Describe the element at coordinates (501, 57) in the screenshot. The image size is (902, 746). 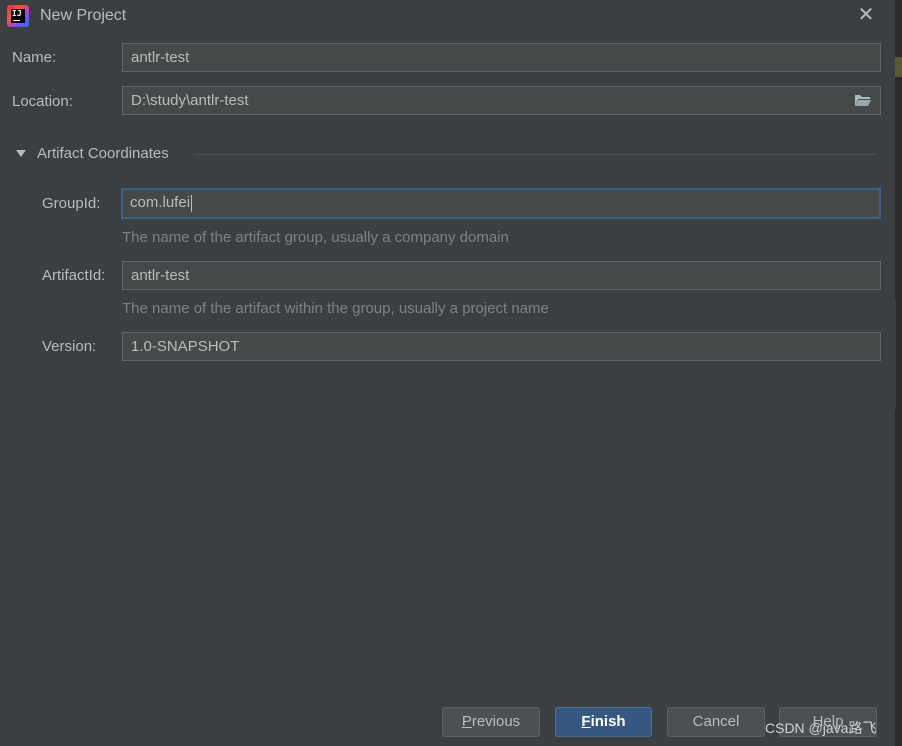
I see `name-input: antlr-test` at that location.